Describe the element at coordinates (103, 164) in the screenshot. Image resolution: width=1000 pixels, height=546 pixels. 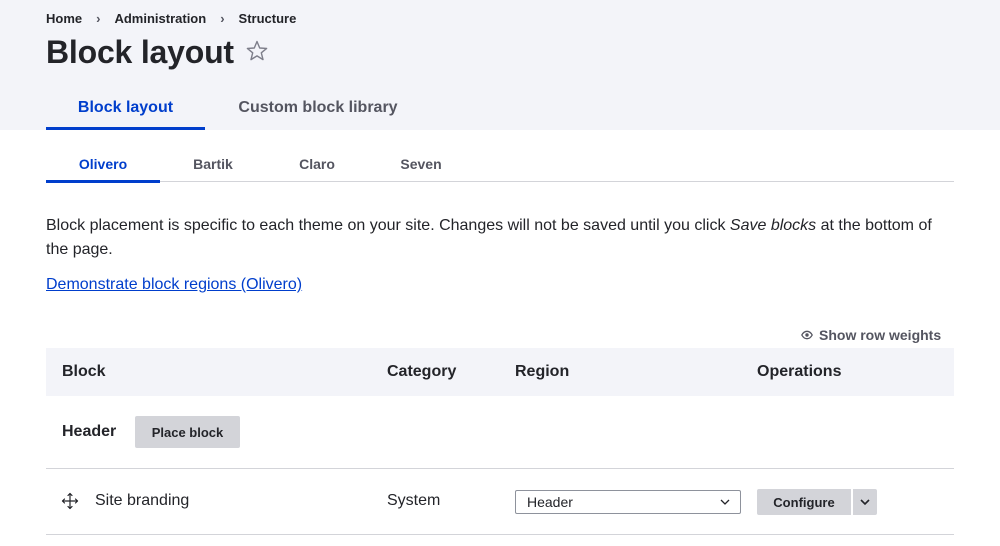
I see `tab-theme-olivero: Olivero` at that location.